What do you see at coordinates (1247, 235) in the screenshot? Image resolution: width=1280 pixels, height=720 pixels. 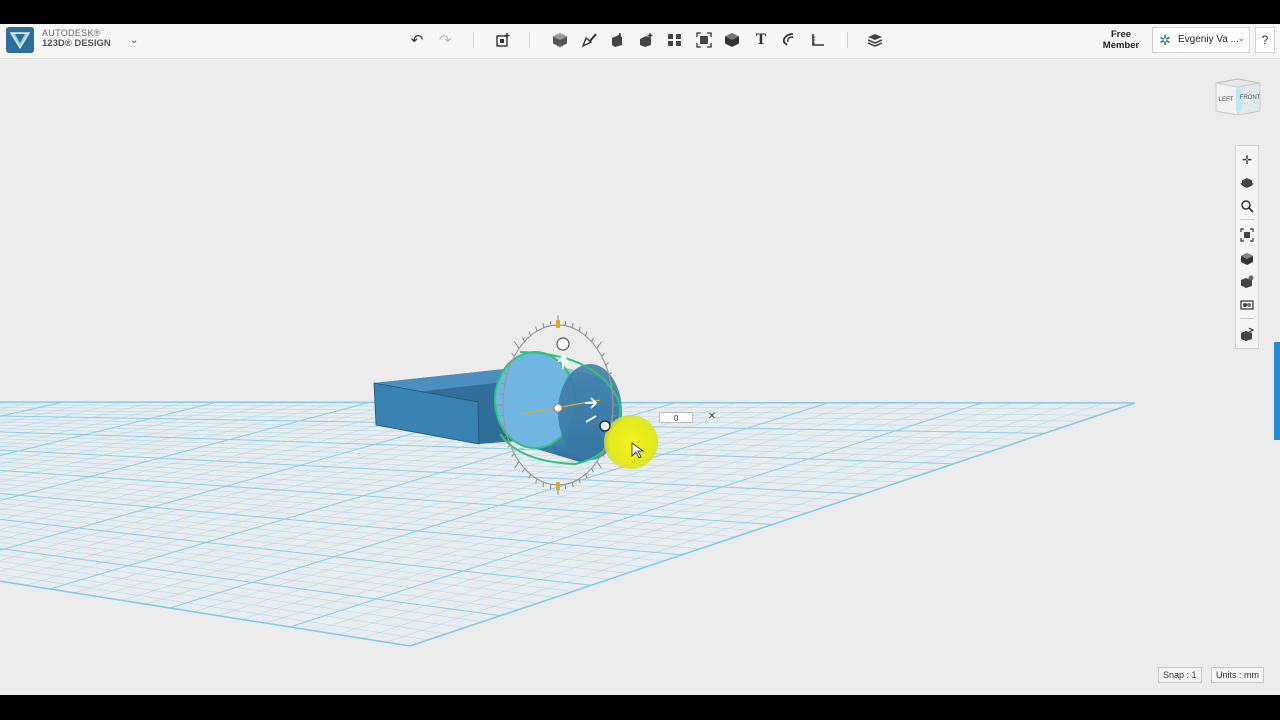 I see `fit-icon` at bounding box center [1247, 235].